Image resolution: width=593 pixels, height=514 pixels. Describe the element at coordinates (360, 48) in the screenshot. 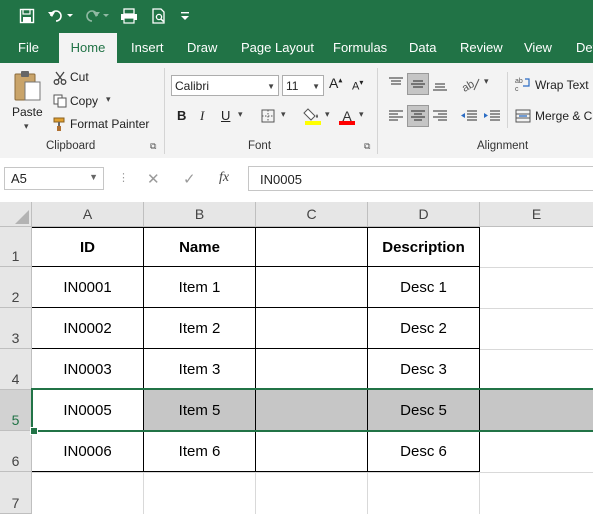

I see `tab-formulas: Formulas` at that location.